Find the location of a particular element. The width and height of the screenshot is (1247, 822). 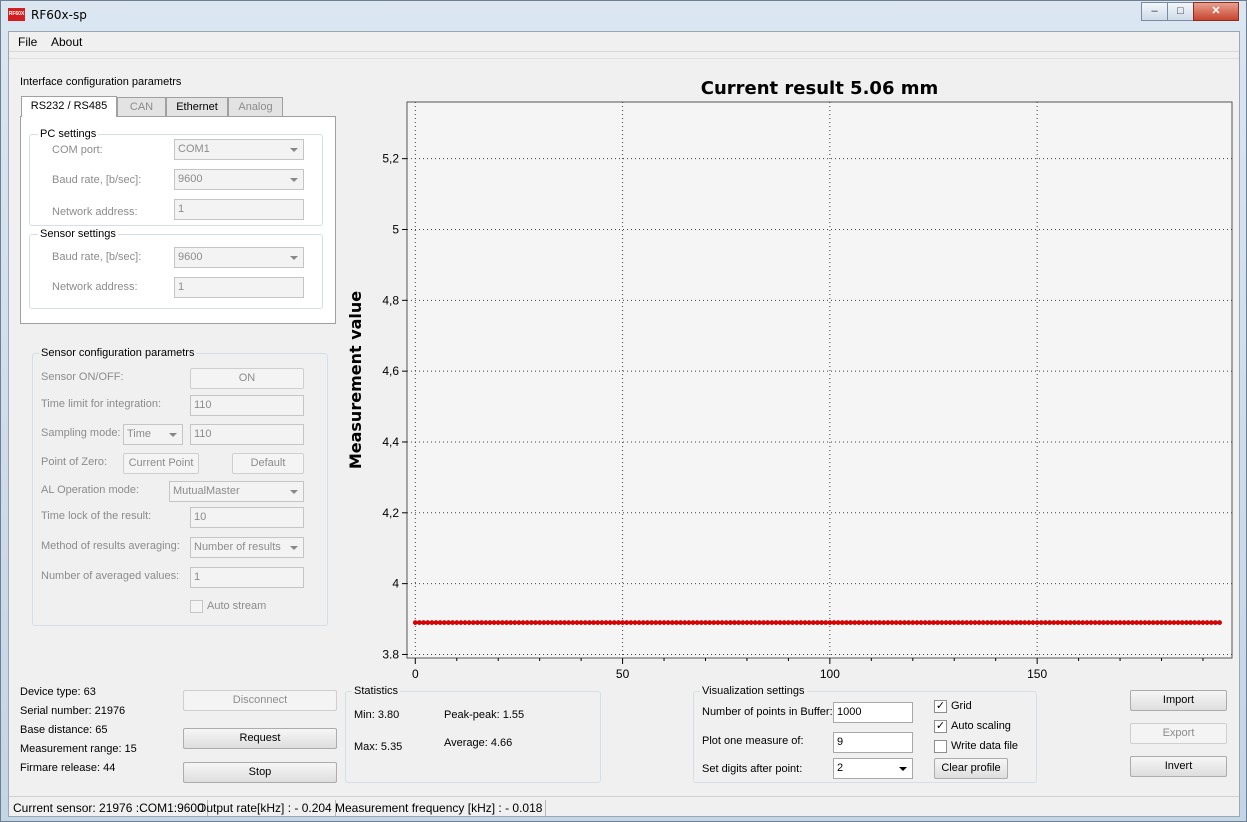

stop-button: Stop is located at coordinates (260, 772).